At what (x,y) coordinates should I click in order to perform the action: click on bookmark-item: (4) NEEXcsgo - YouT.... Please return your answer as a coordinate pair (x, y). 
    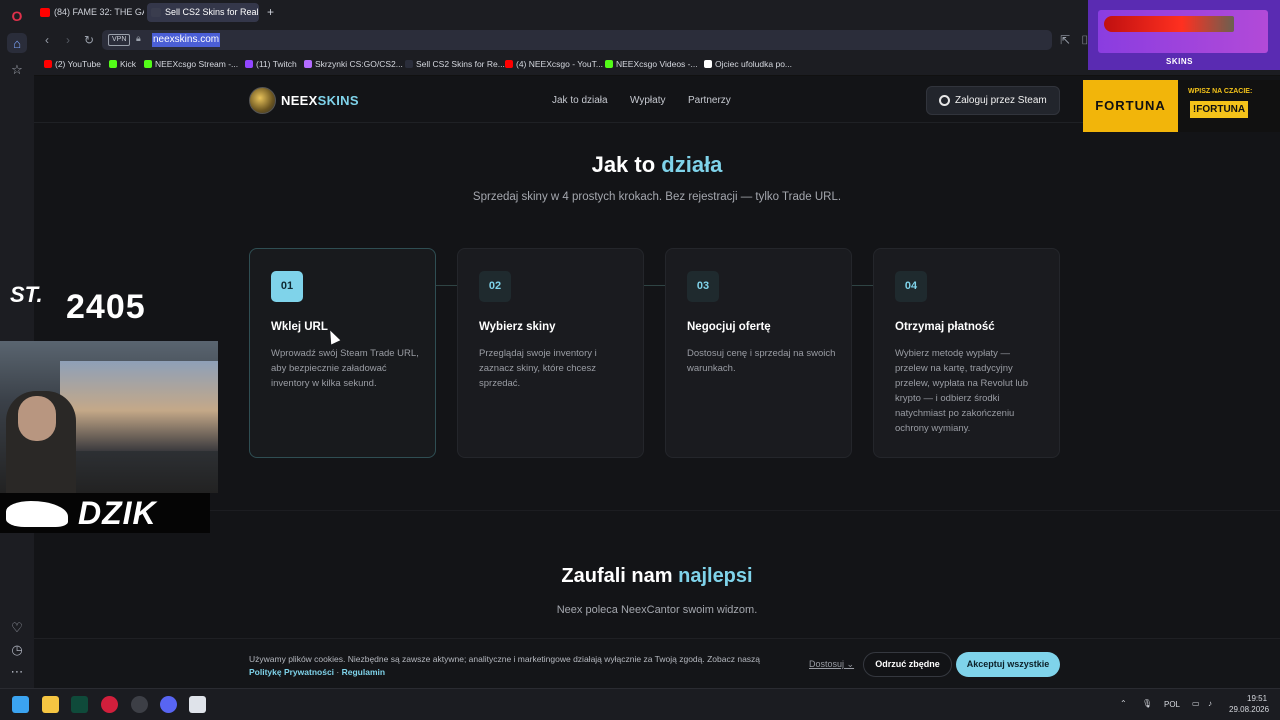
    Looking at the image, I should click on (554, 64).